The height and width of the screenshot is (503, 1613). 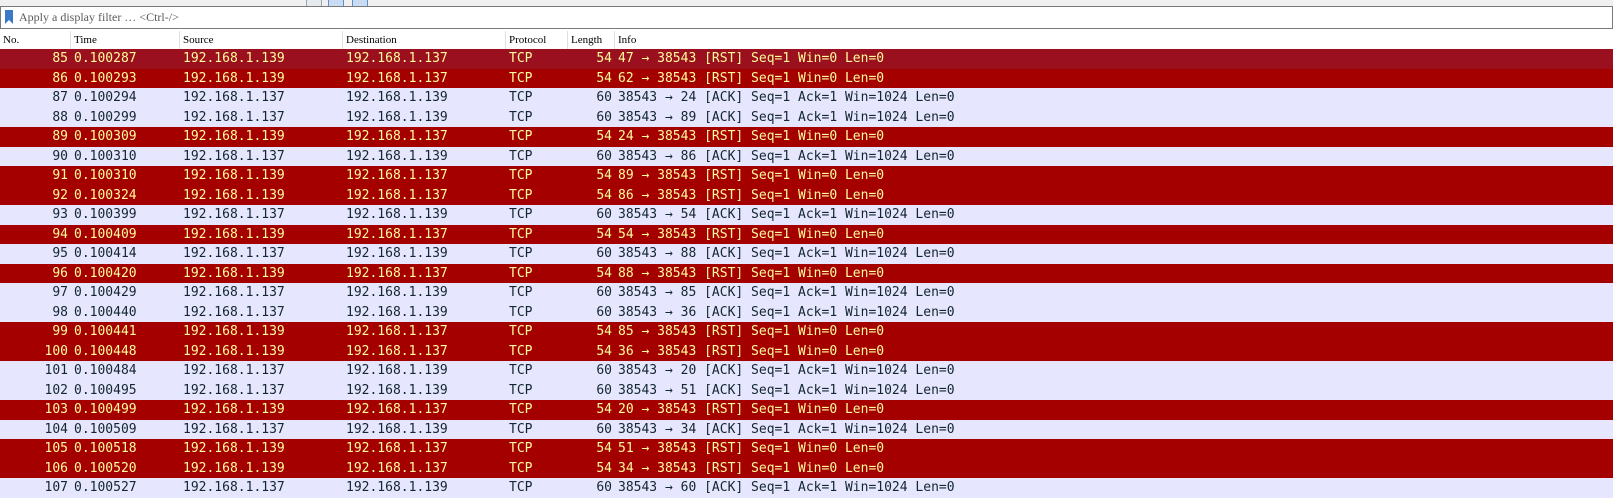 What do you see at coordinates (751, 175) in the screenshot?
I see `packet-info: 89 → 38543 [RST] Seq=1 Win=0 Len=0` at bounding box center [751, 175].